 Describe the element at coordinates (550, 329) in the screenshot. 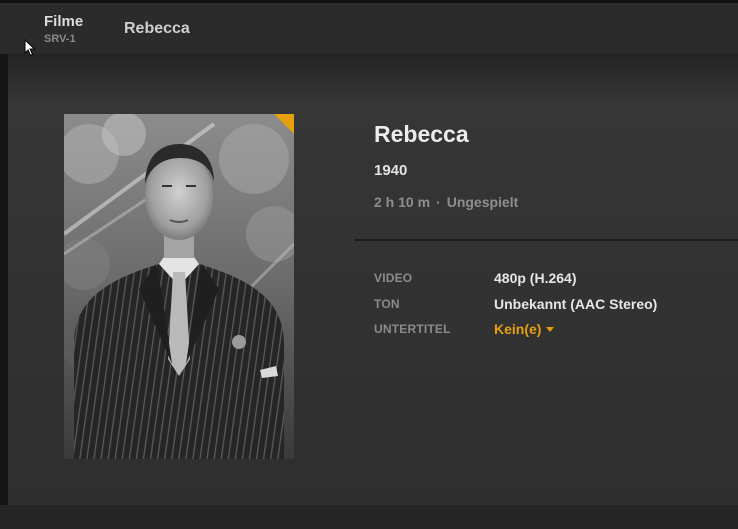

I see `caret-down-icon` at that location.